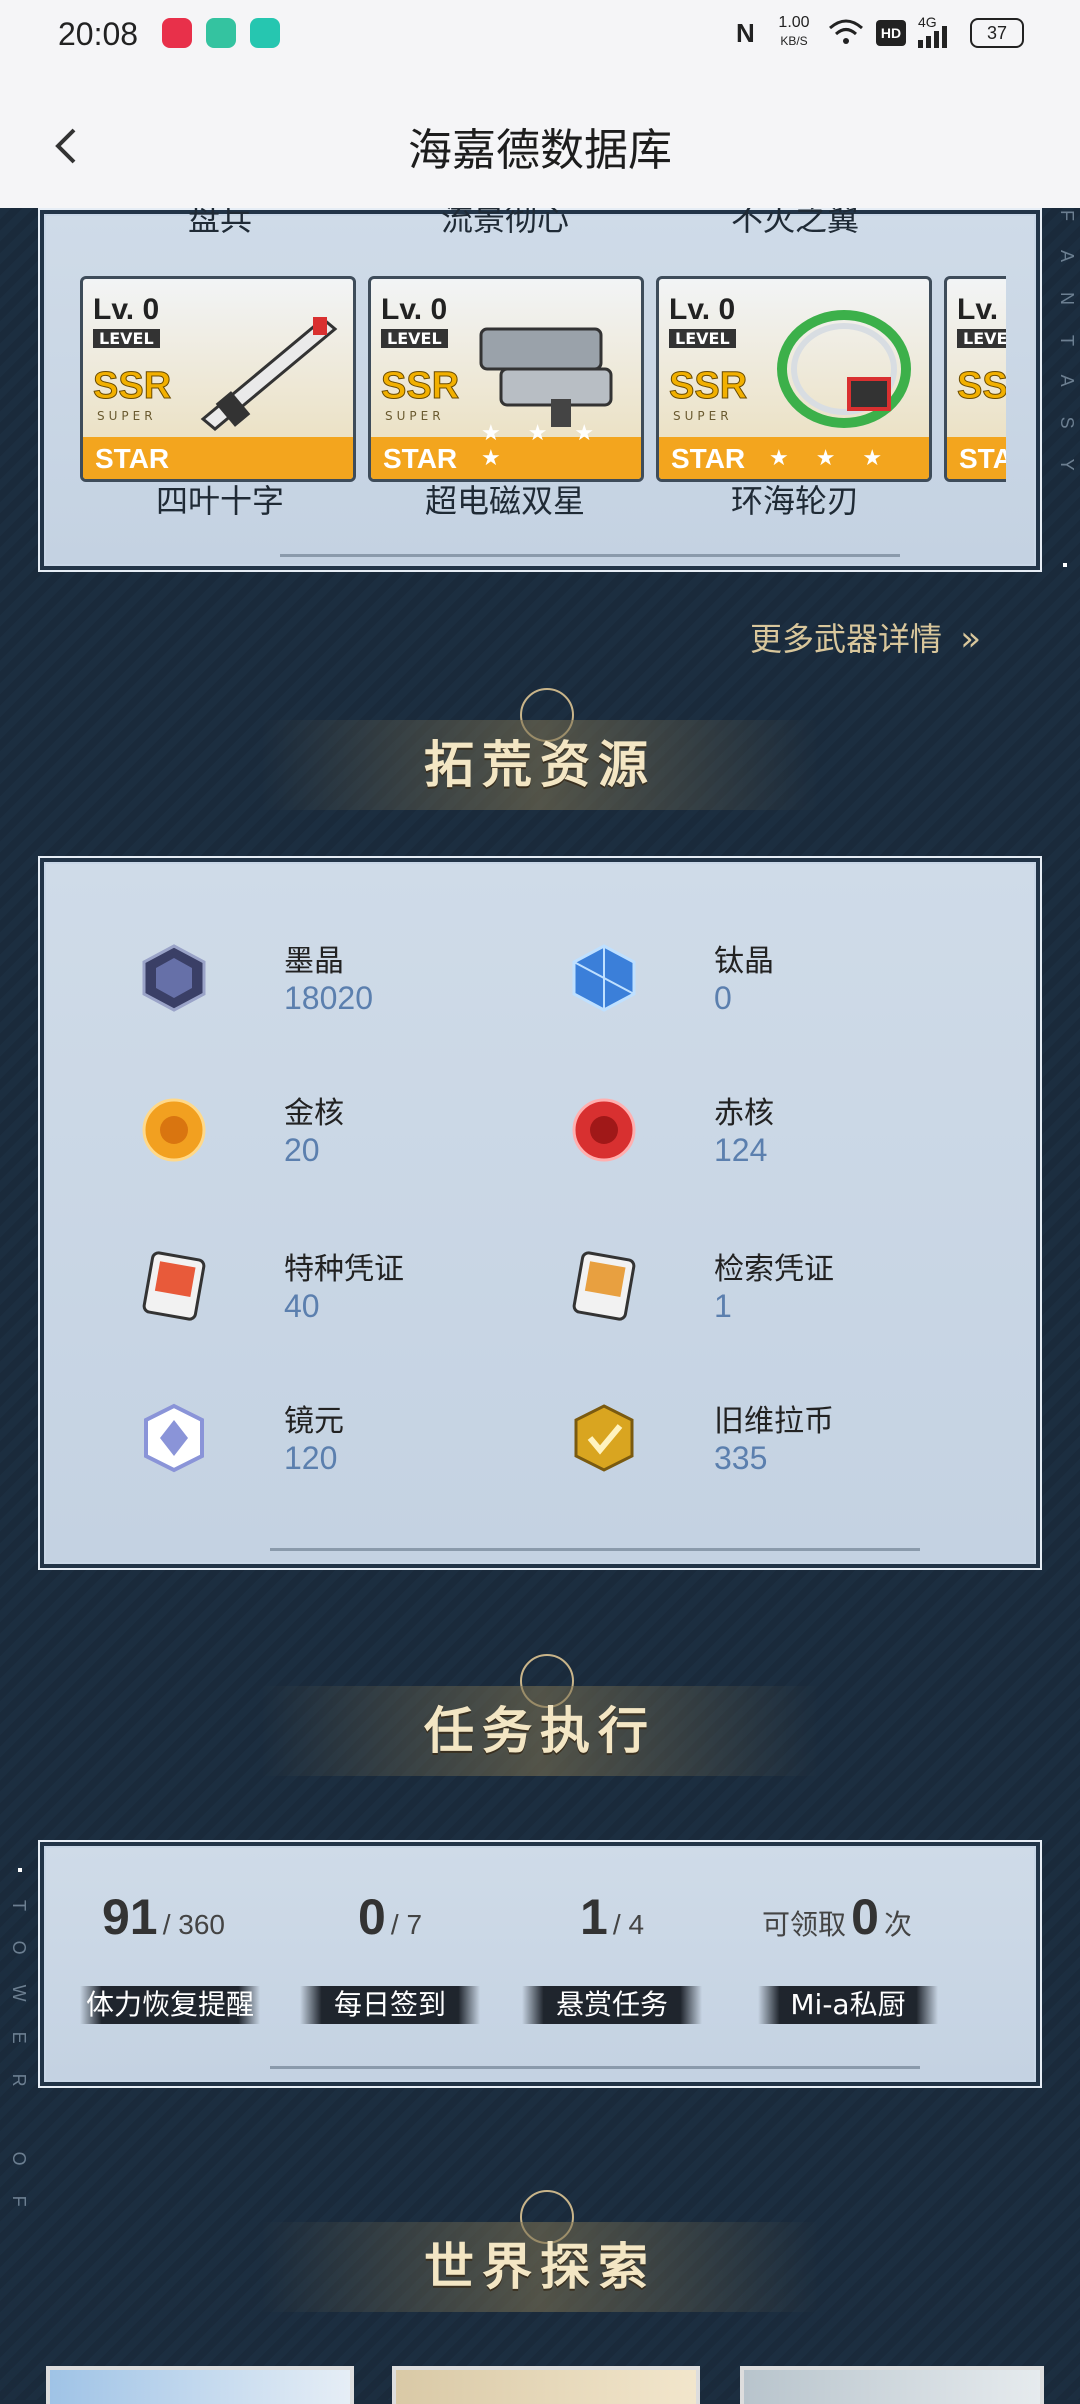 This screenshot has height=2404, width=1080. What do you see at coordinates (540, 2267) in the screenshot?
I see `section-title-explore: 世界探索` at bounding box center [540, 2267].